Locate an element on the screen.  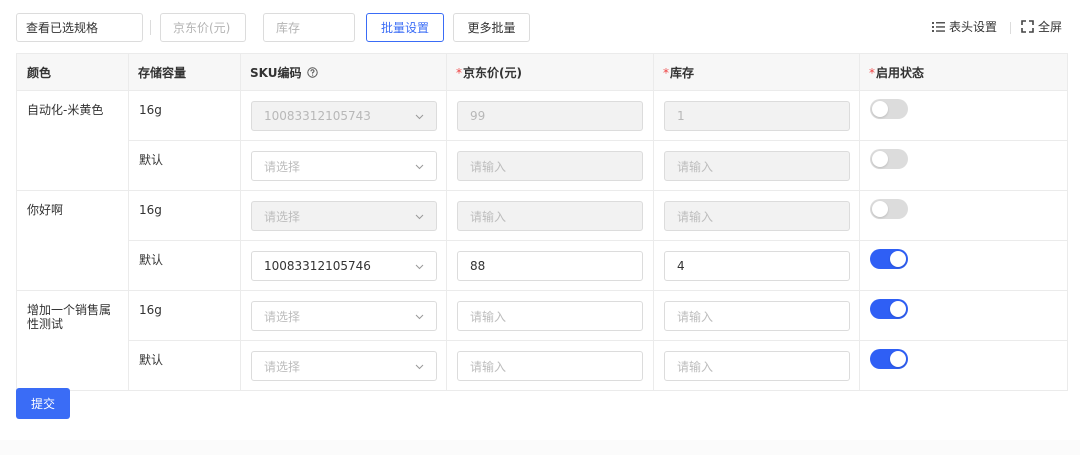
stock-input: 1 is located at coordinates (757, 116).